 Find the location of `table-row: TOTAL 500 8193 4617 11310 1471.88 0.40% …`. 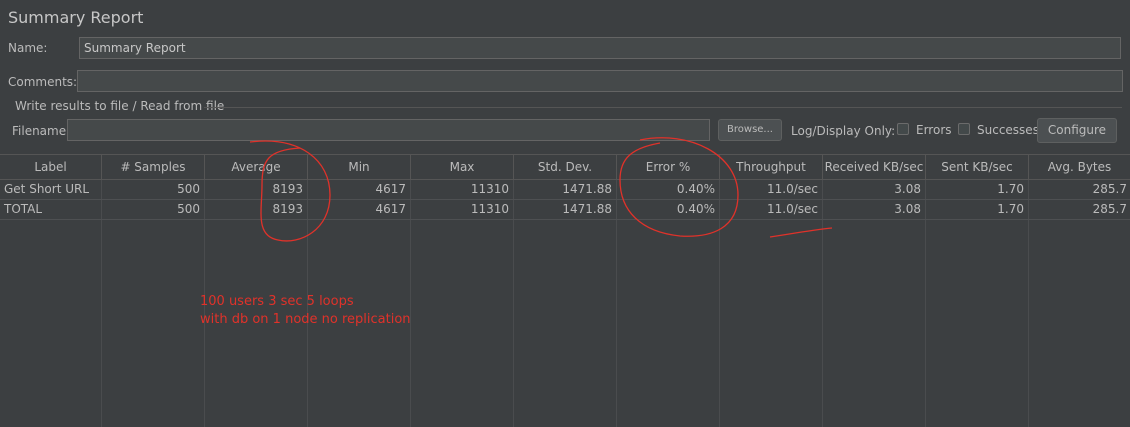

table-row: TOTAL 500 8193 4617 11310 1471.88 0.40% … is located at coordinates (565, 210).